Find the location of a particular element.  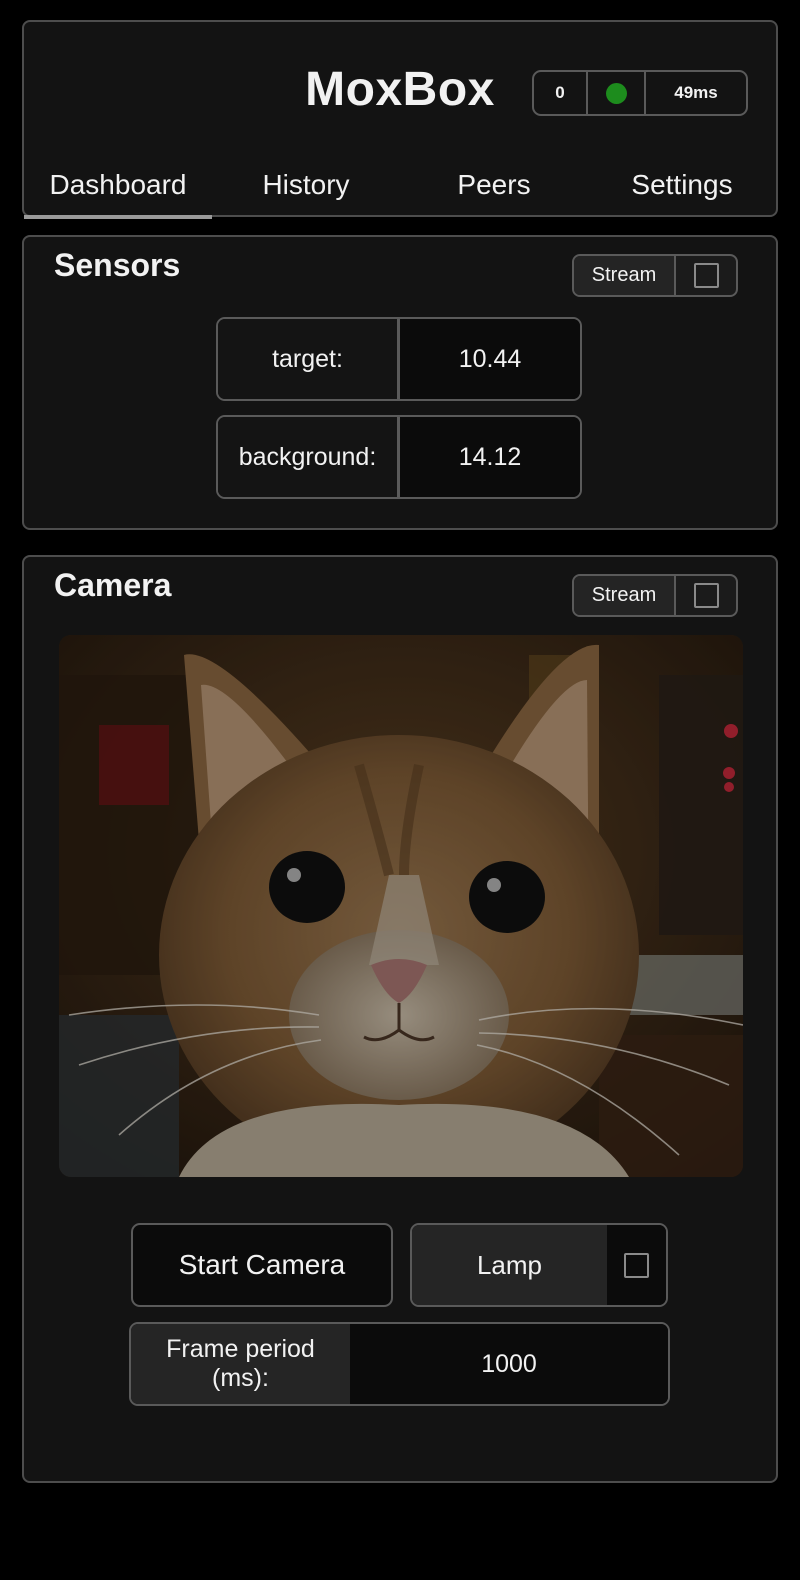

frame-period-label: Frame period (ms): is located at coordinates (240, 1364).